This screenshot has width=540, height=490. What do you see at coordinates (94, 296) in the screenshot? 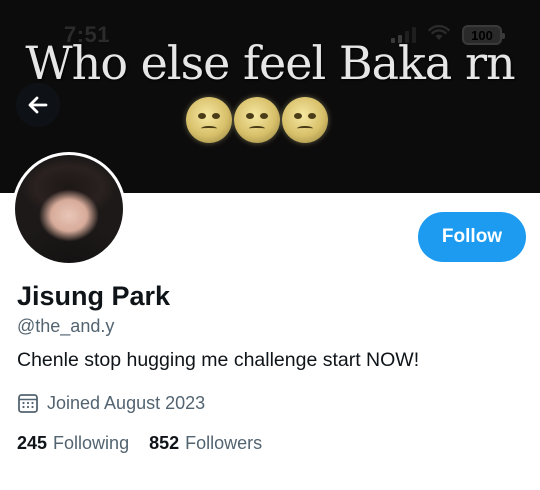
I see `display-name: Jisung Park` at bounding box center [94, 296].